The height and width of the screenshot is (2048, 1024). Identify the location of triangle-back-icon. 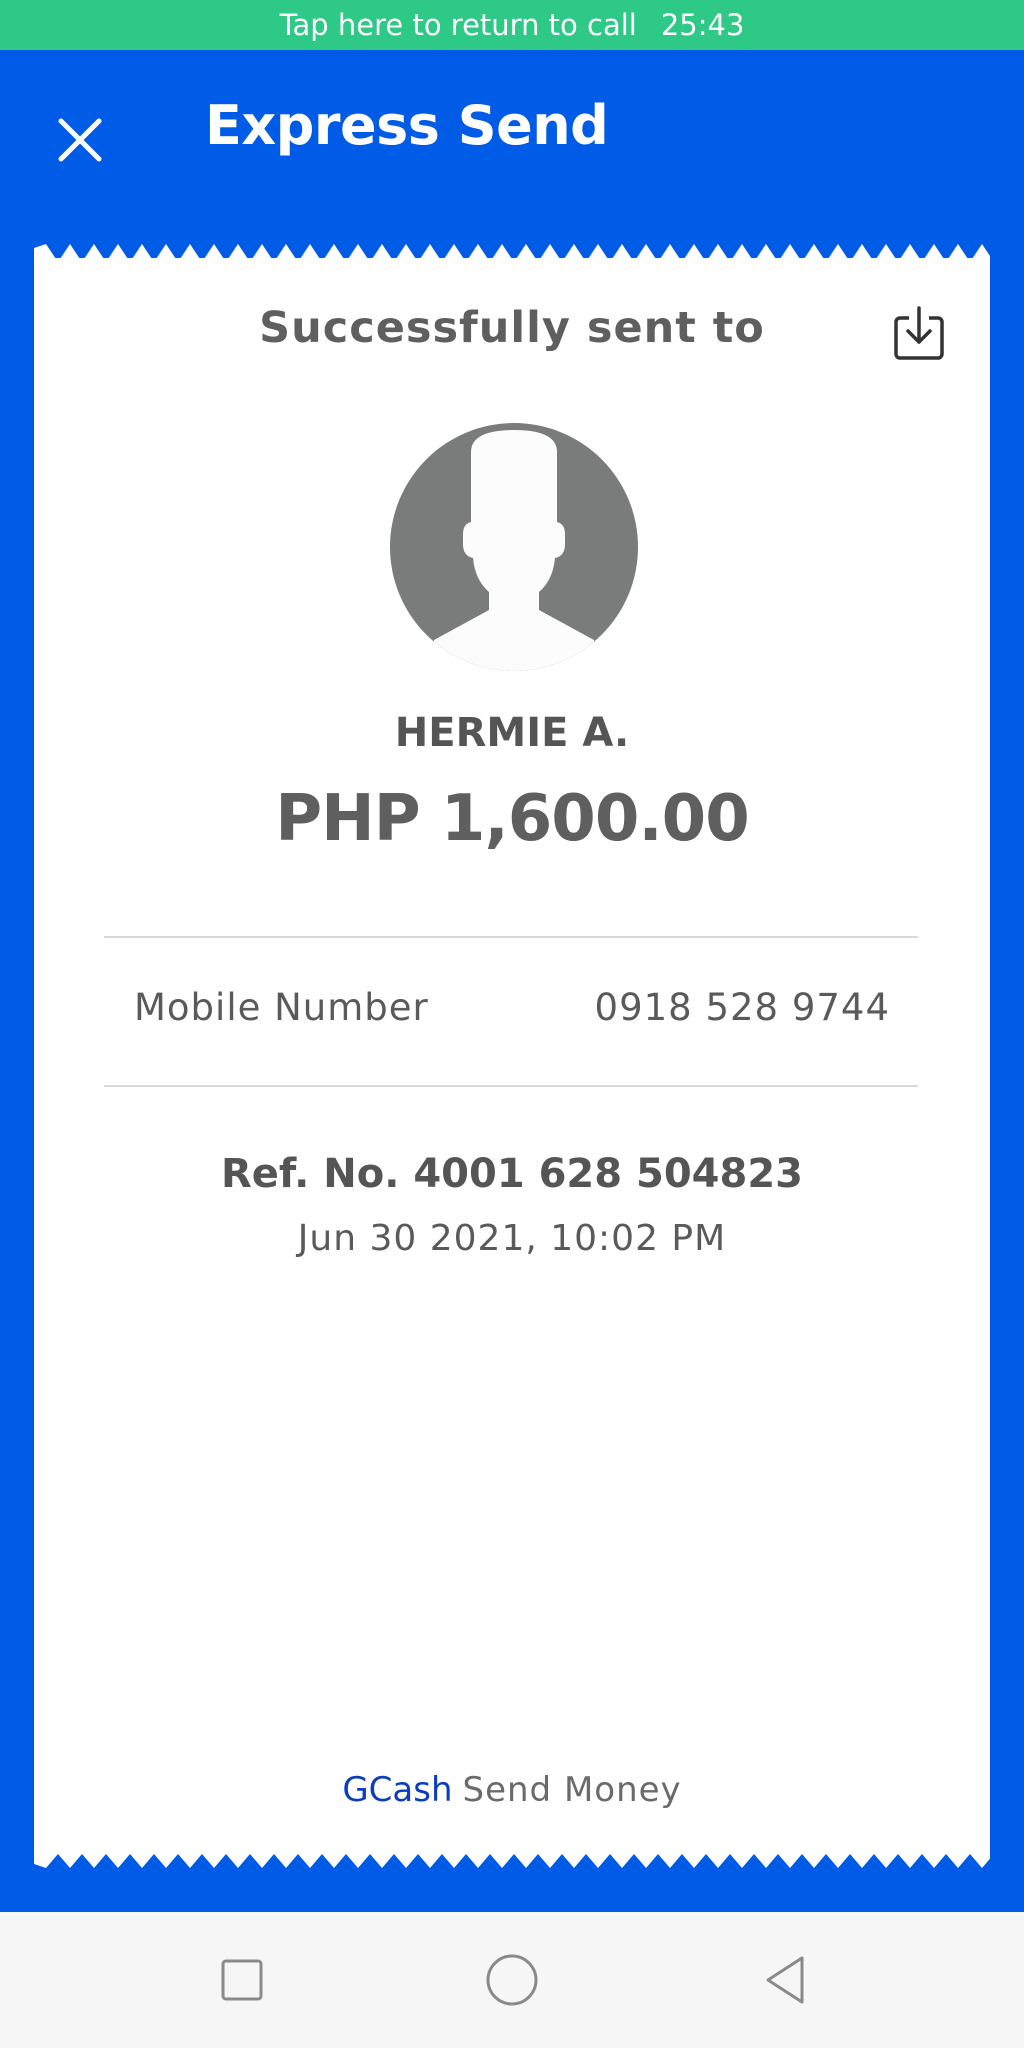
(785, 1980).